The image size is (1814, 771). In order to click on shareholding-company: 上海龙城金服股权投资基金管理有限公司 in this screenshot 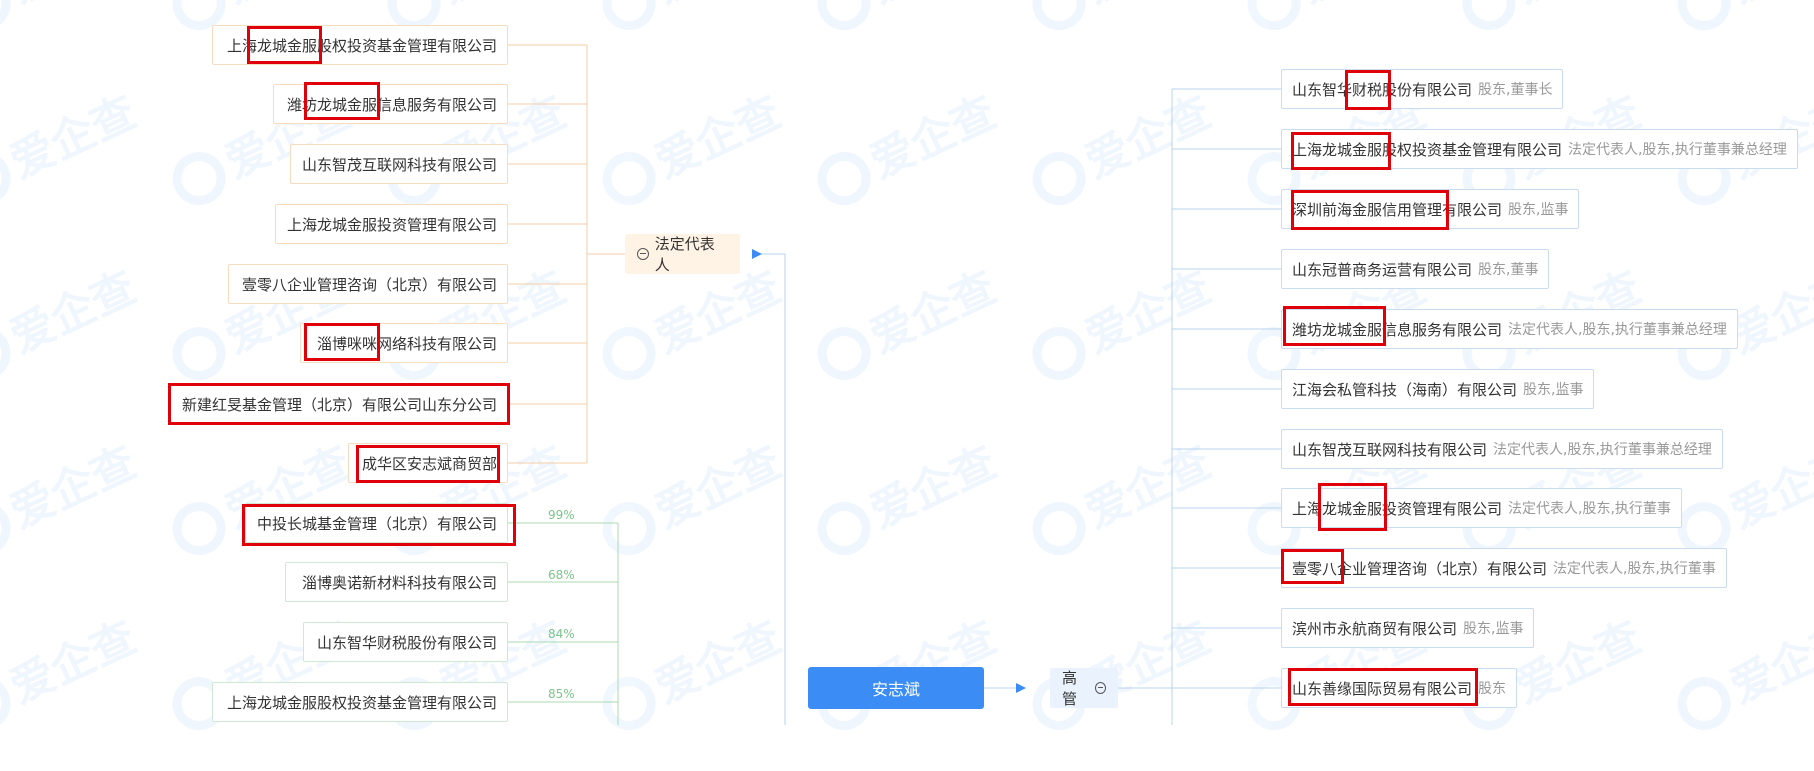, I will do `click(360, 702)`.